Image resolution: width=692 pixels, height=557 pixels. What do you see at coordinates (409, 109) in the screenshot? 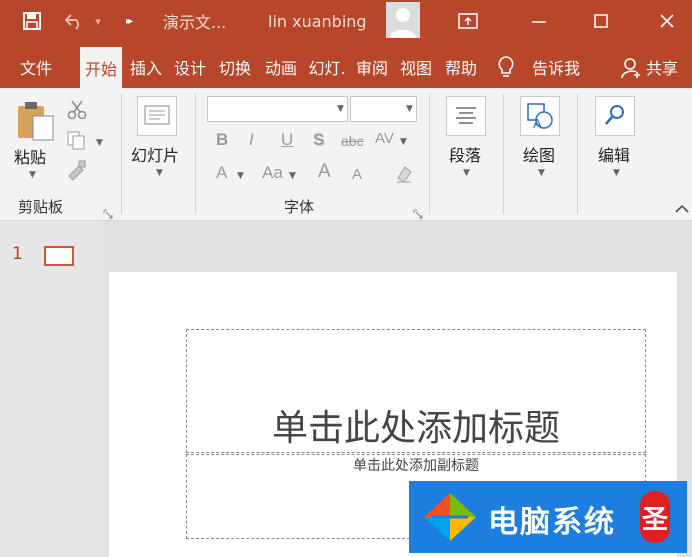
I see `font-size-caret: ▼` at bounding box center [409, 109].